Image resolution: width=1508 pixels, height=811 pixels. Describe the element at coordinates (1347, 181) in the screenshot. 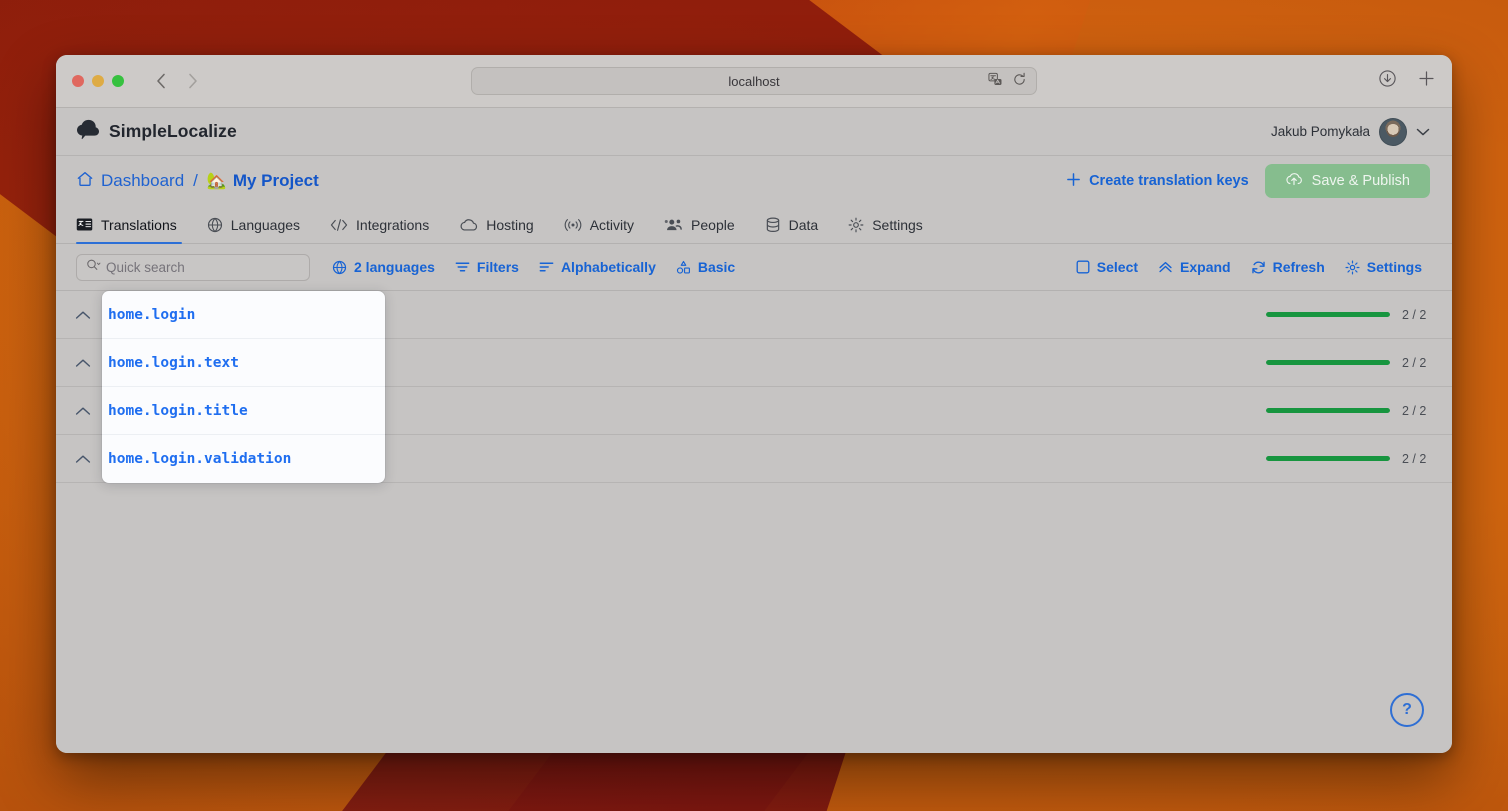

I see `save-and-publish-button: Save & Publish` at that location.